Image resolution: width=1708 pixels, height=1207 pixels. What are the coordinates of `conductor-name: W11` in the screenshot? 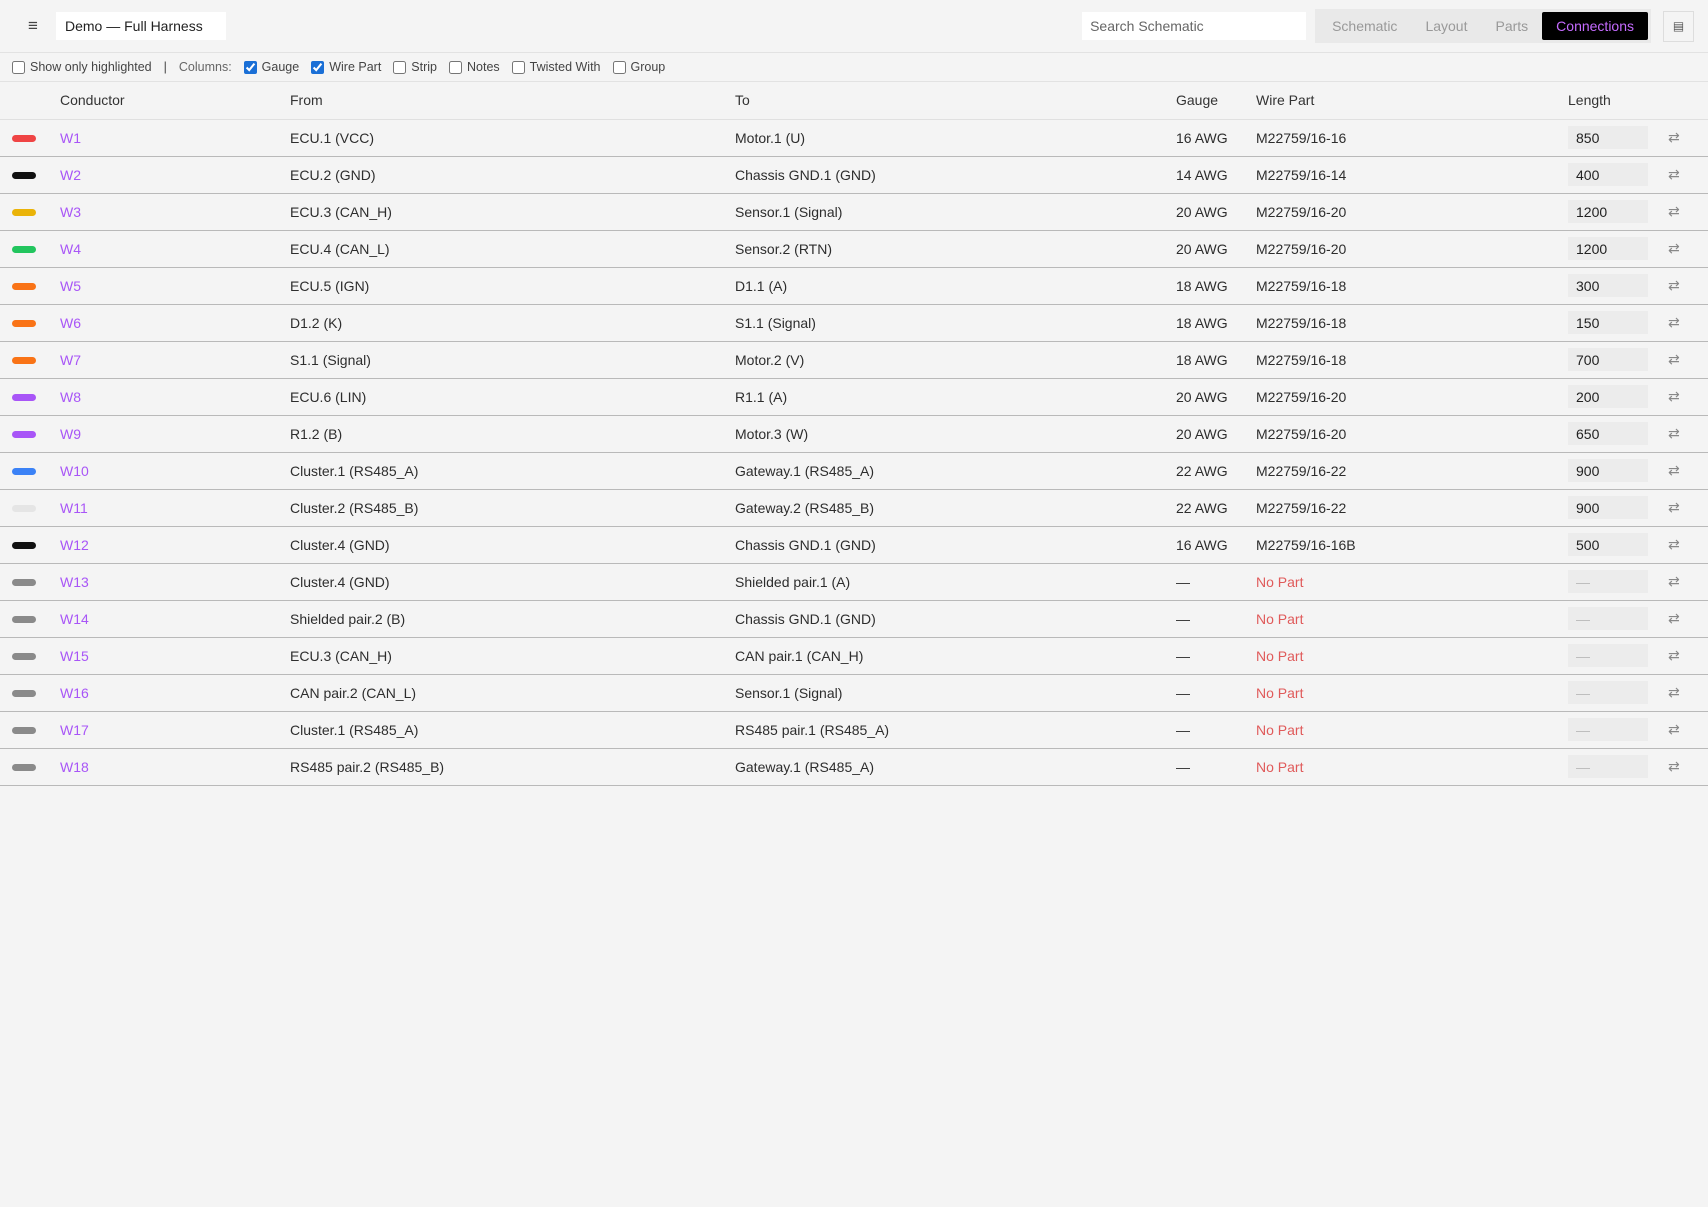 It's located at (74, 508).